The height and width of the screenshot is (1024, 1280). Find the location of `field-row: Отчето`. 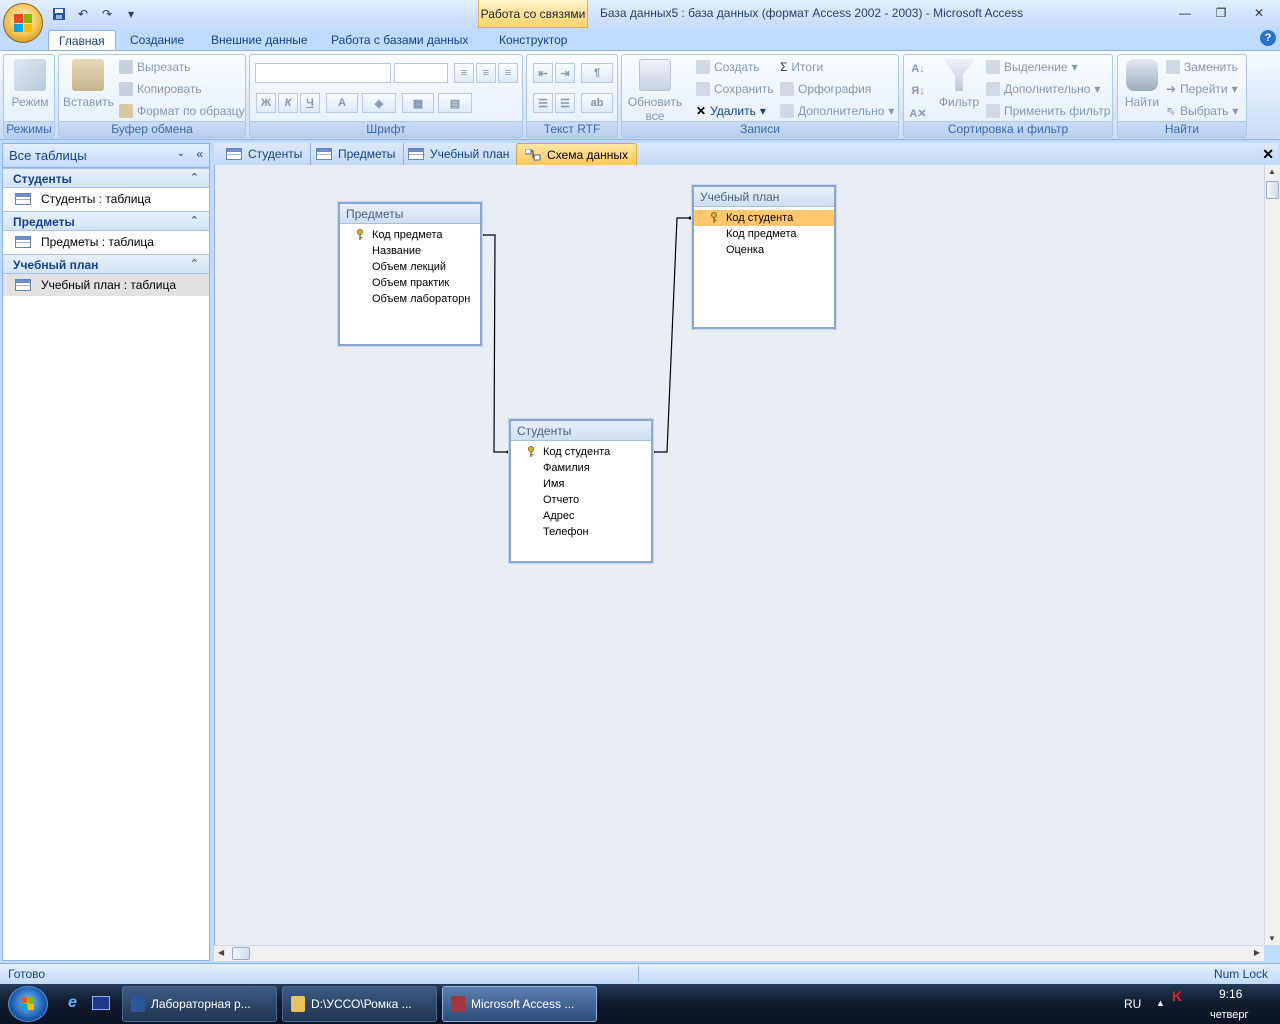

field-row: Отчето is located at coordinates (581, 500).